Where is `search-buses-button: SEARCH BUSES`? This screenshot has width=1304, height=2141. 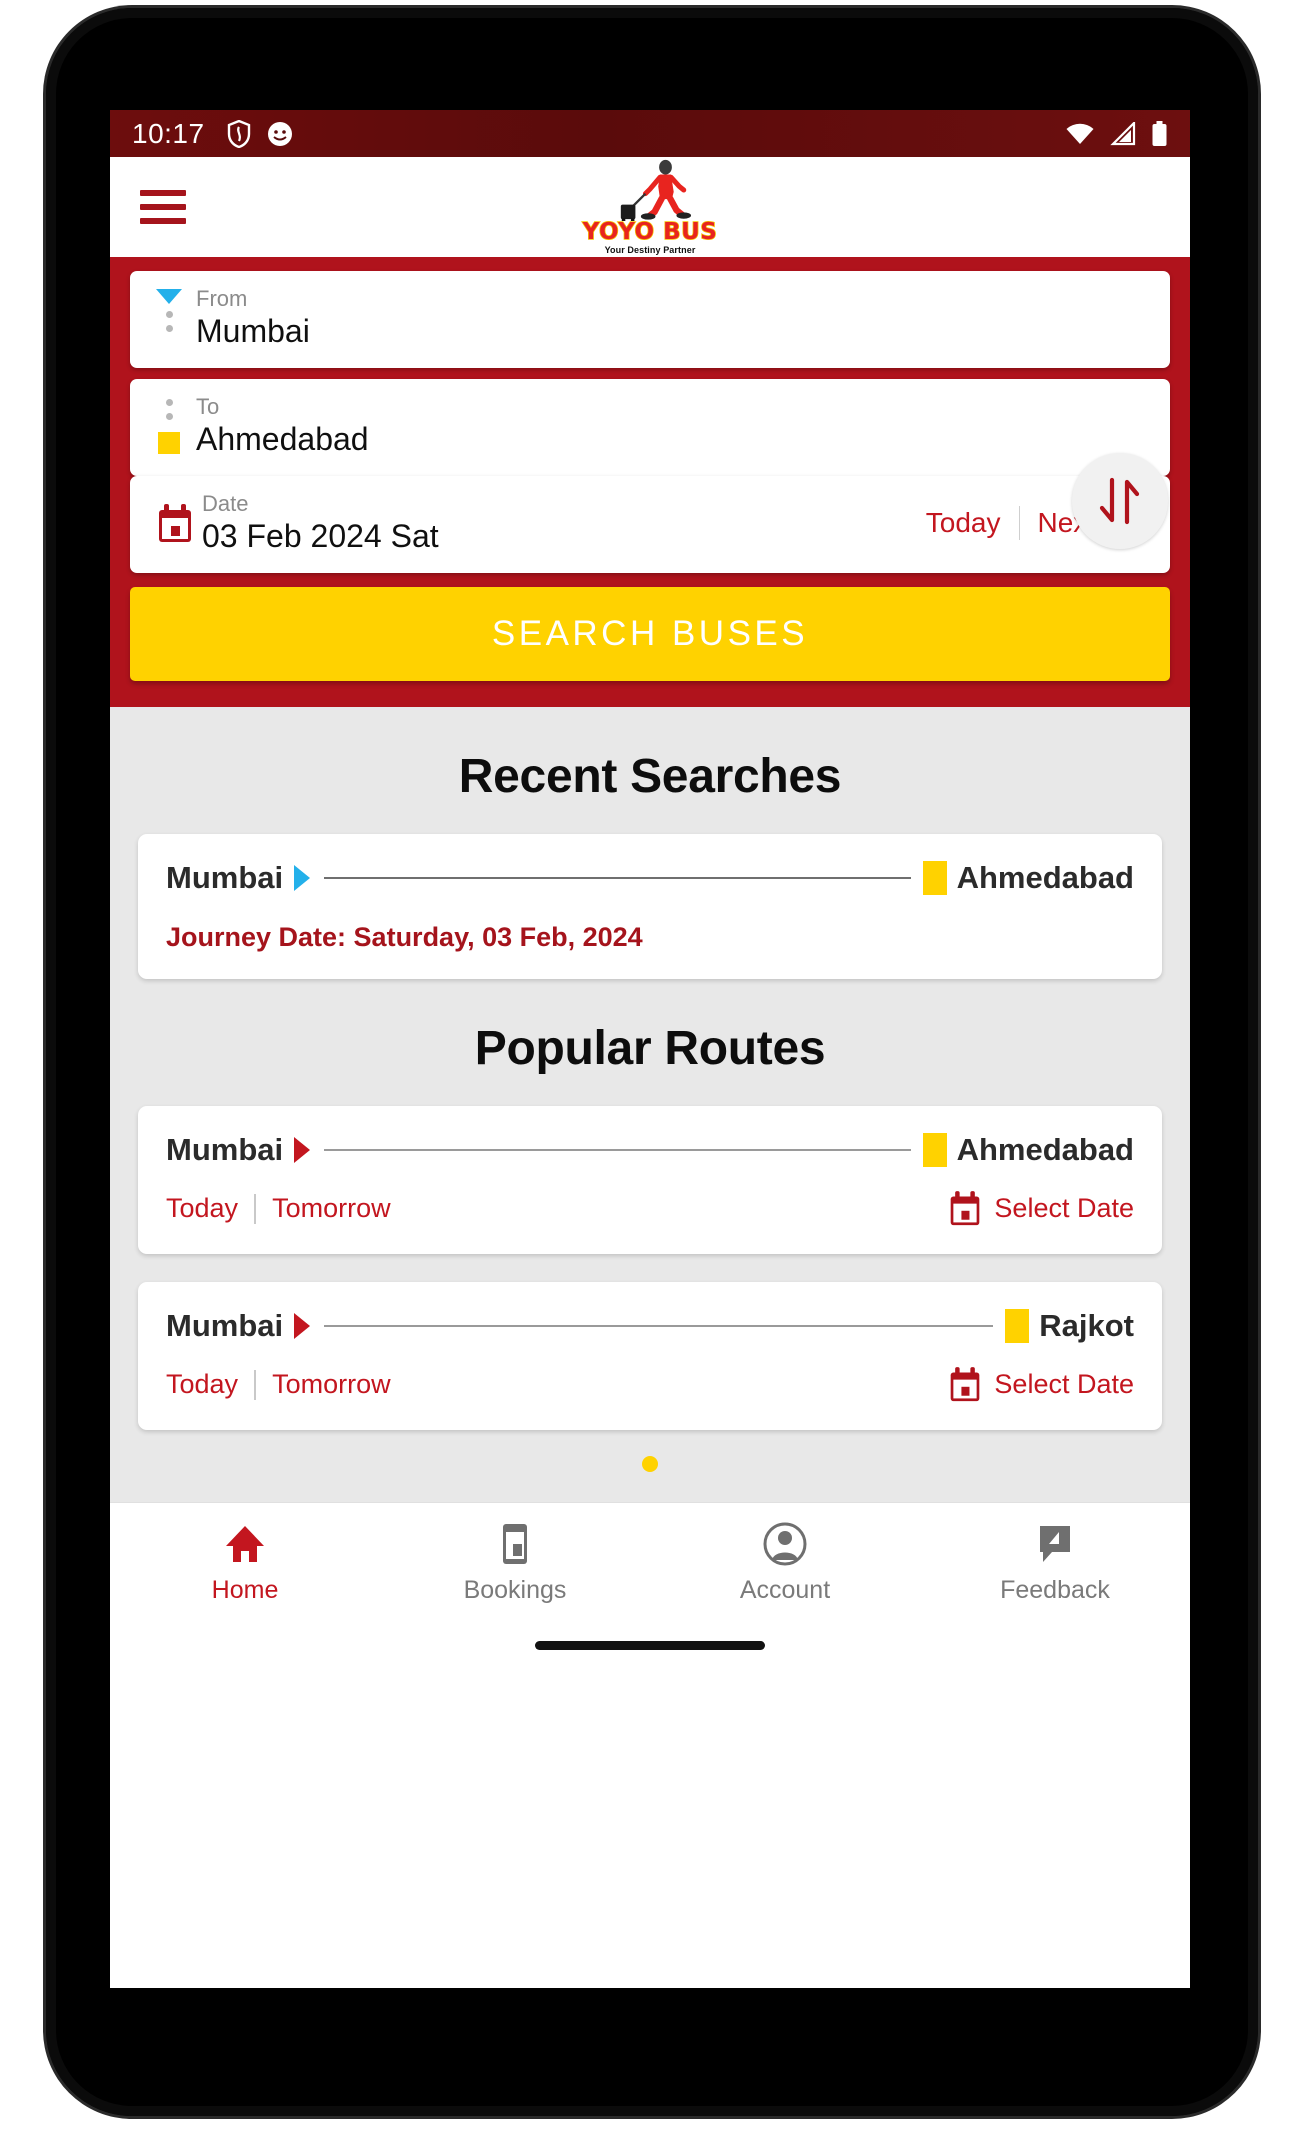
search-buses-button: SEARCH BUSES is located at coordinates (650, 633).